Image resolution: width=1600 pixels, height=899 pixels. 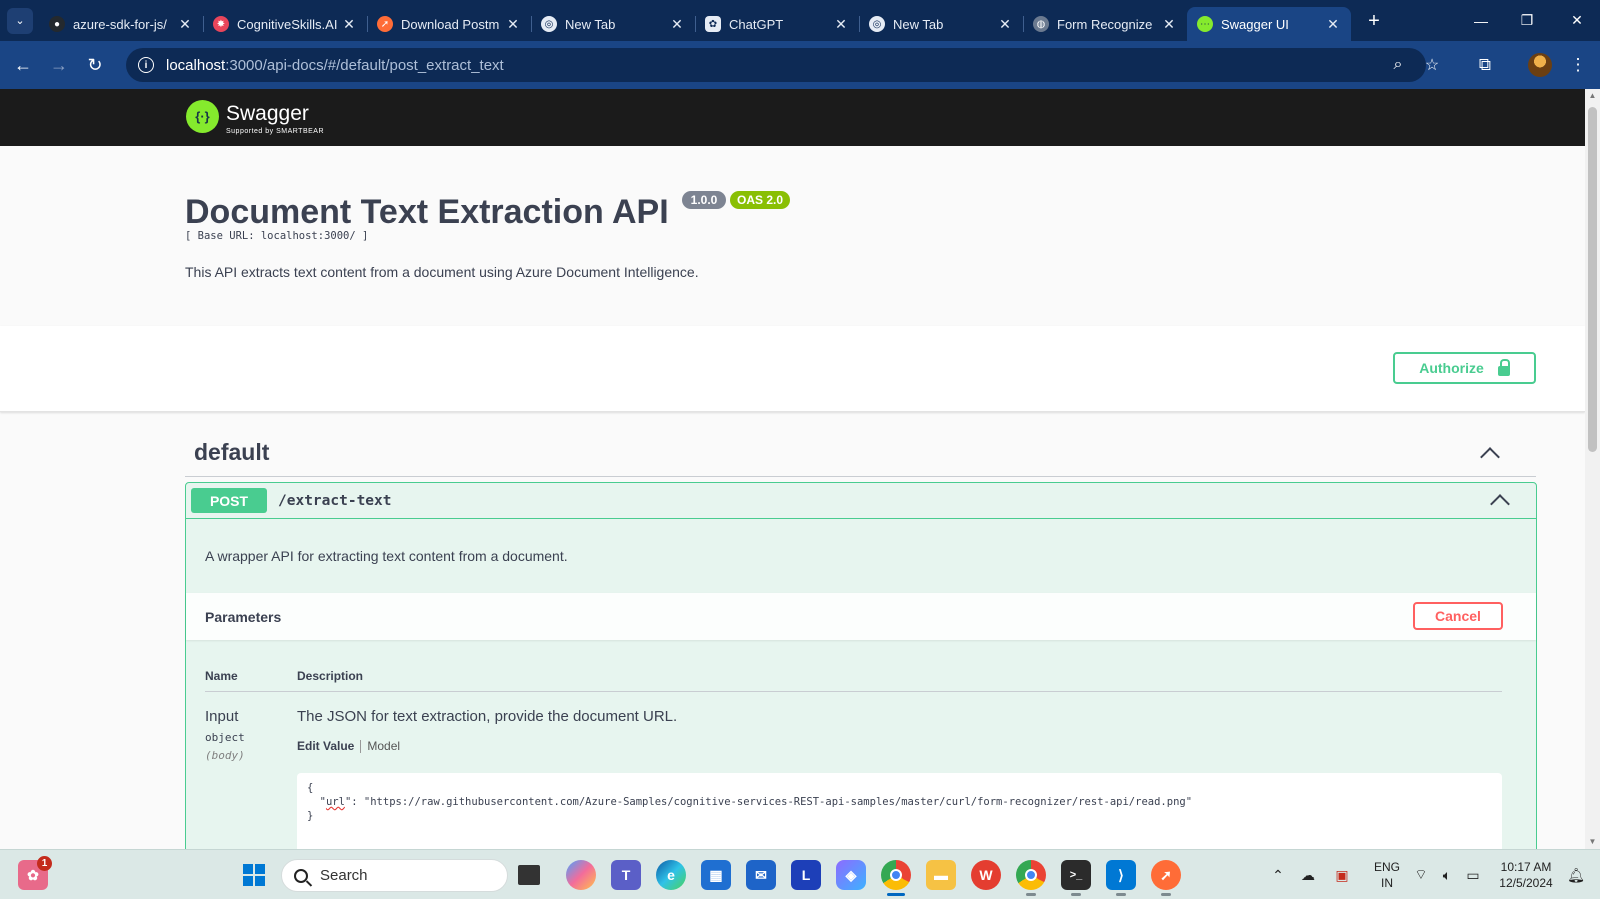 What do you see at coordinates (344, 875) in the screenshot?
I see `search-placeholder: Search` at bounding box center [344, 875].